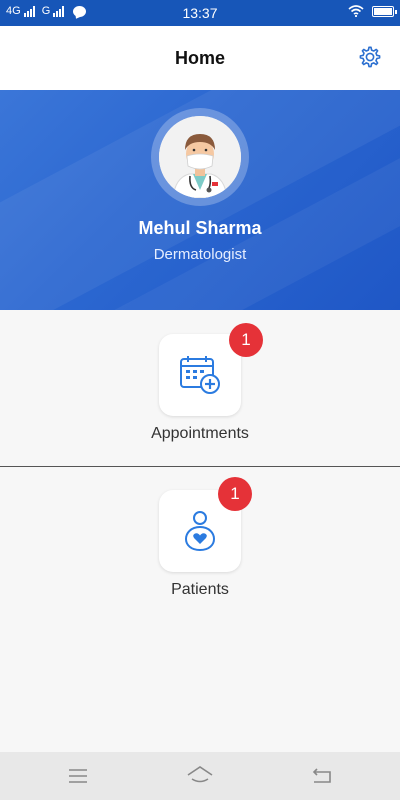 This screenshot has height=800, width=400. I want to click on appointments-badge: 1, so click(246, 340).